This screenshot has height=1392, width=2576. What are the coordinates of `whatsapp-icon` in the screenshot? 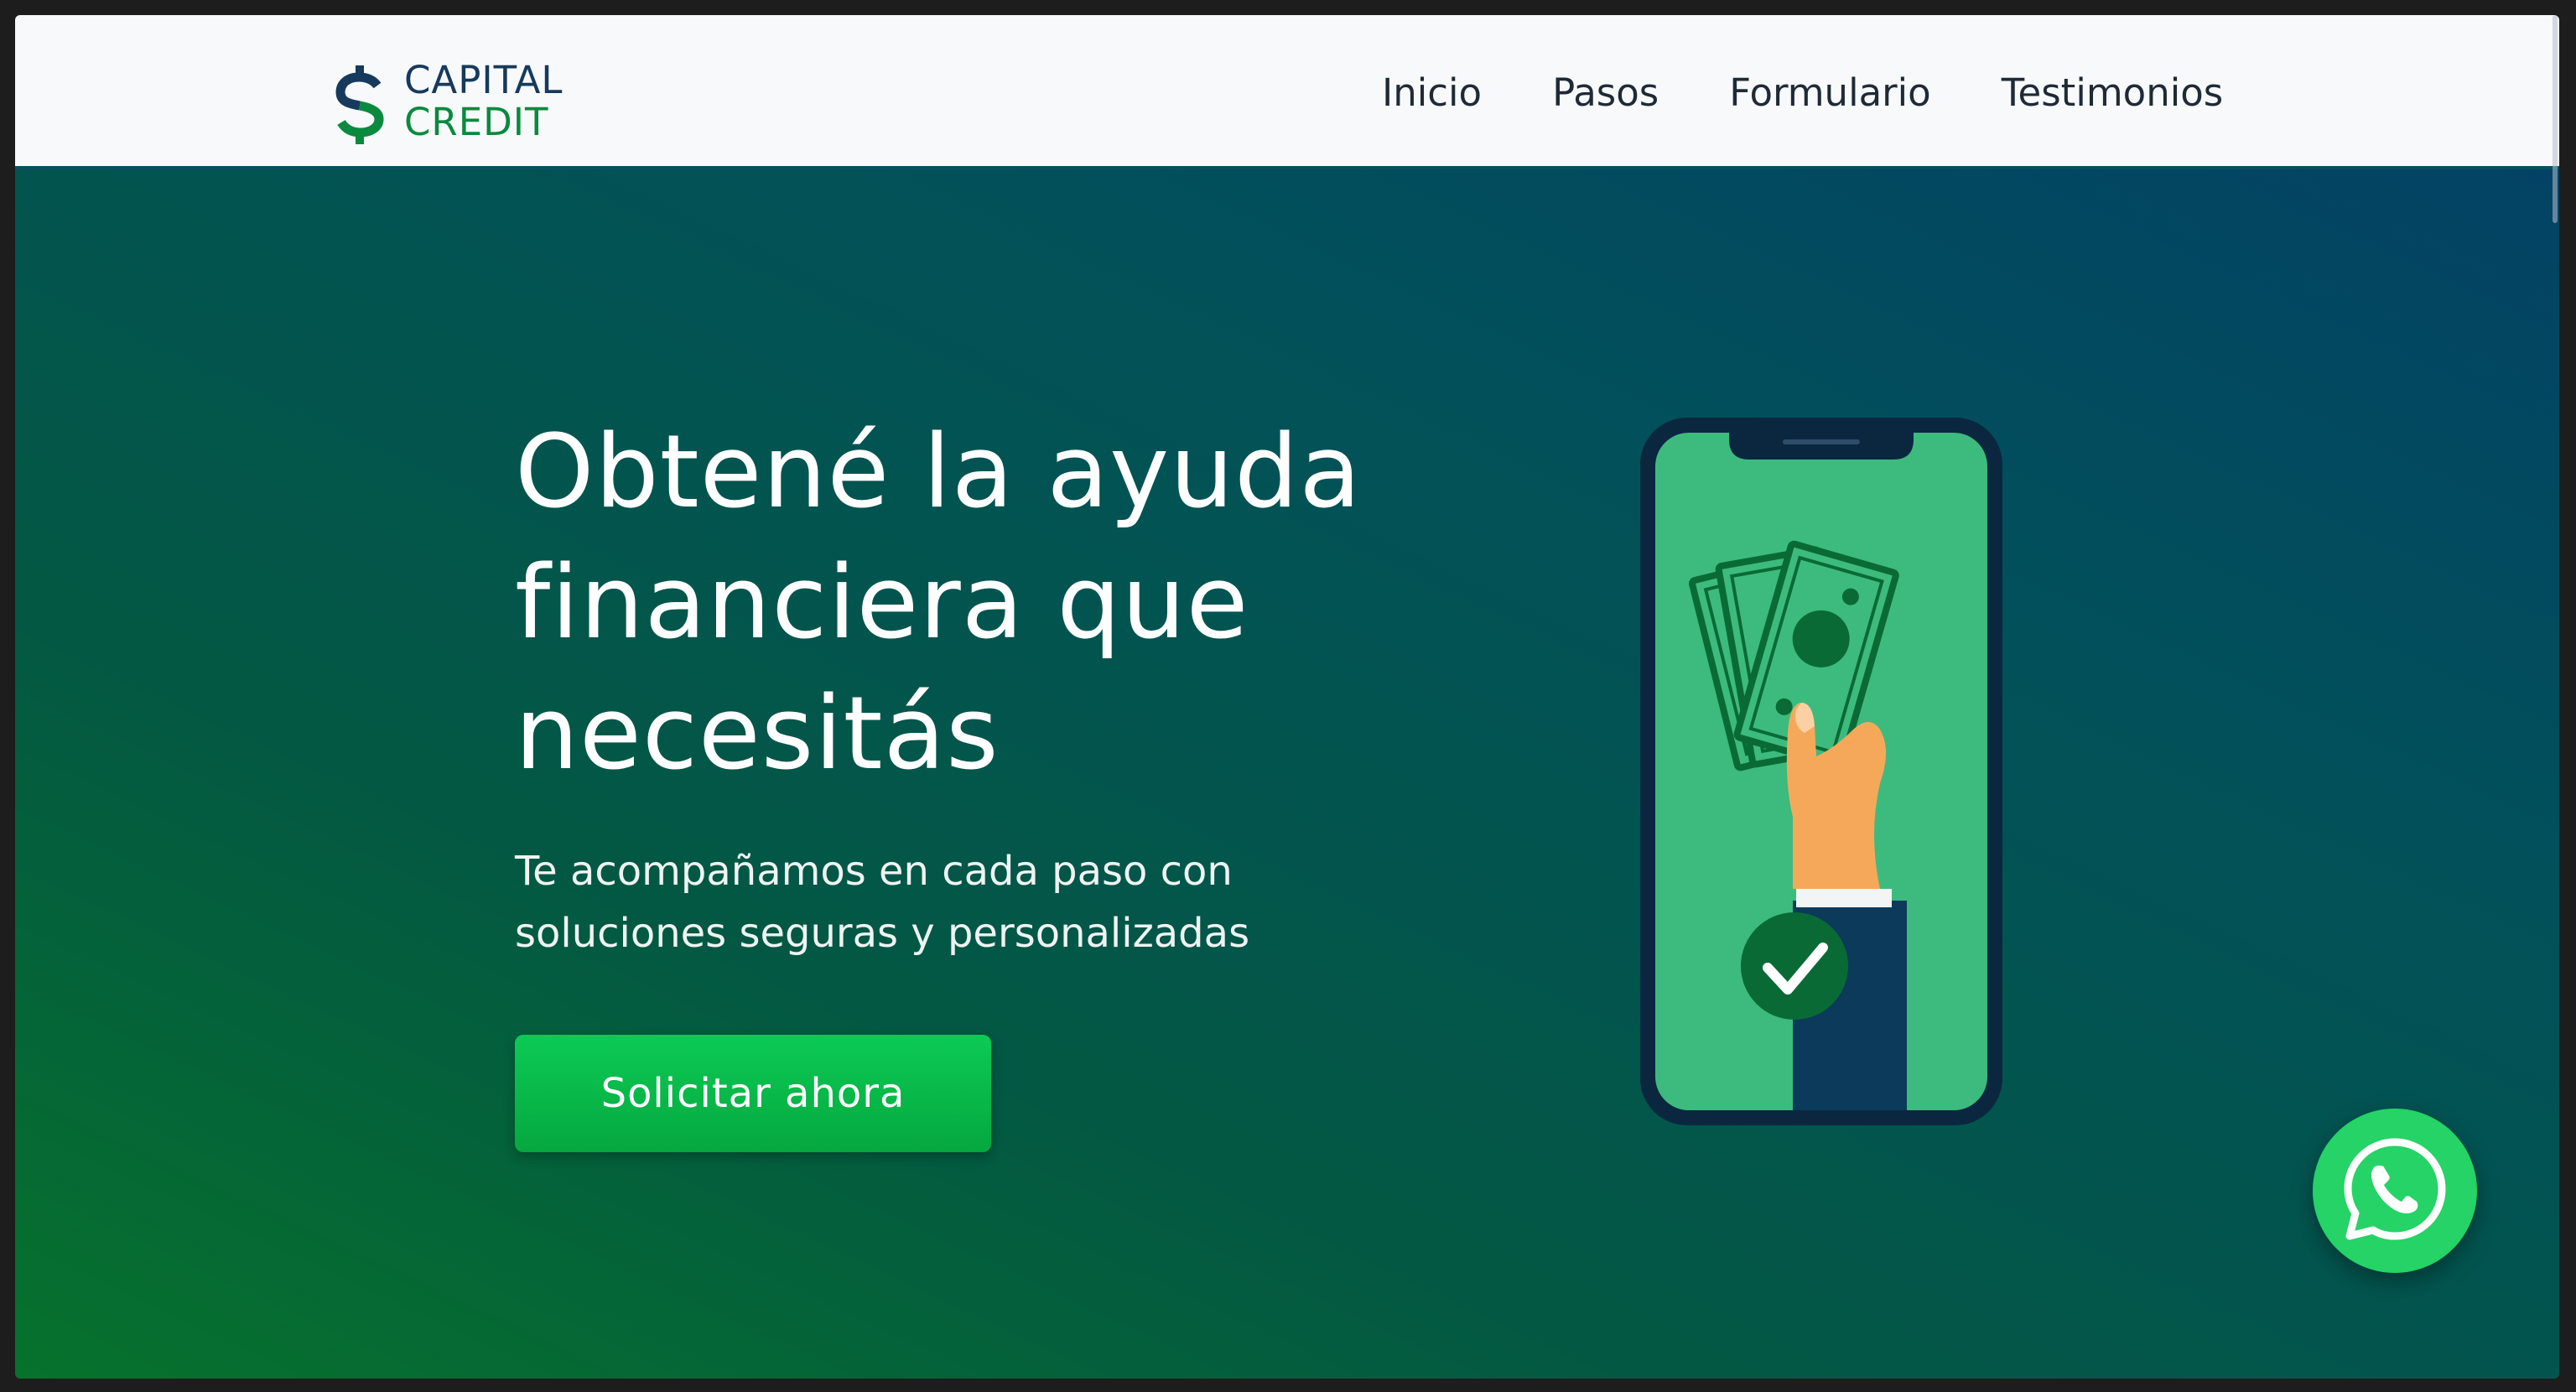 It's located at (2395, 1189).